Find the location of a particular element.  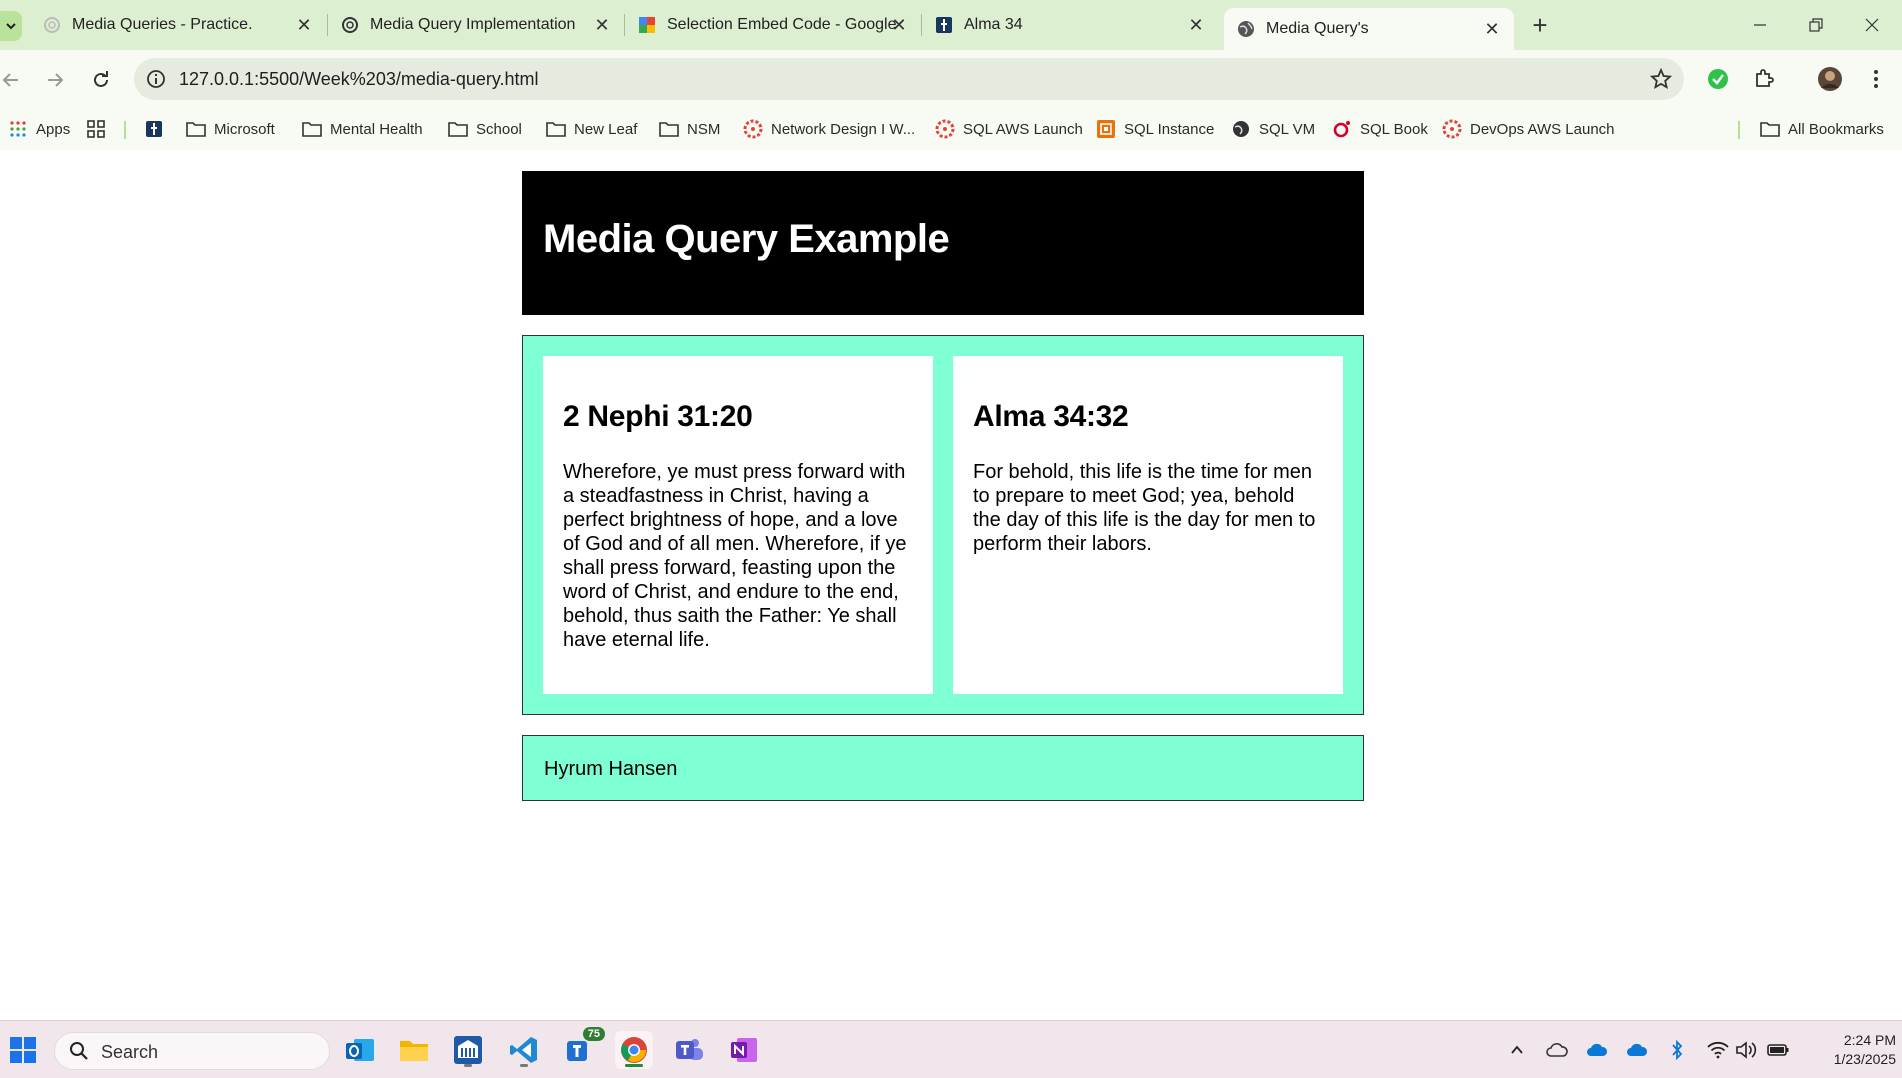

back-button is located at coordinates (13, 80).